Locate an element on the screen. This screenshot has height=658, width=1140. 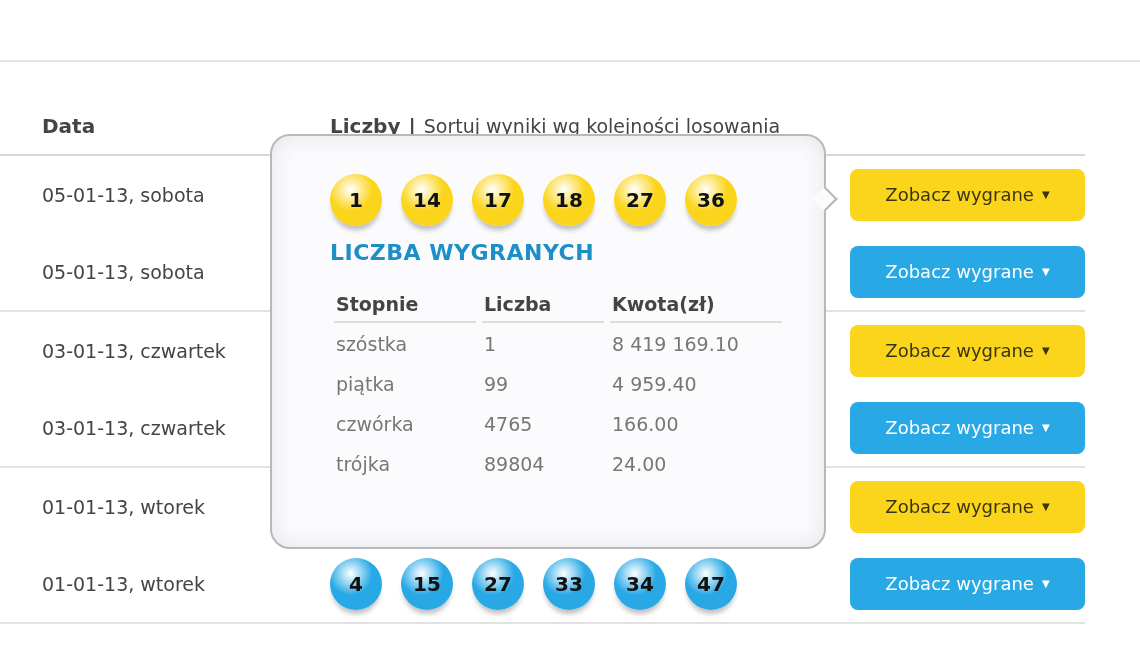
lottery-ball: 14 is located at coordinates (427, 200).